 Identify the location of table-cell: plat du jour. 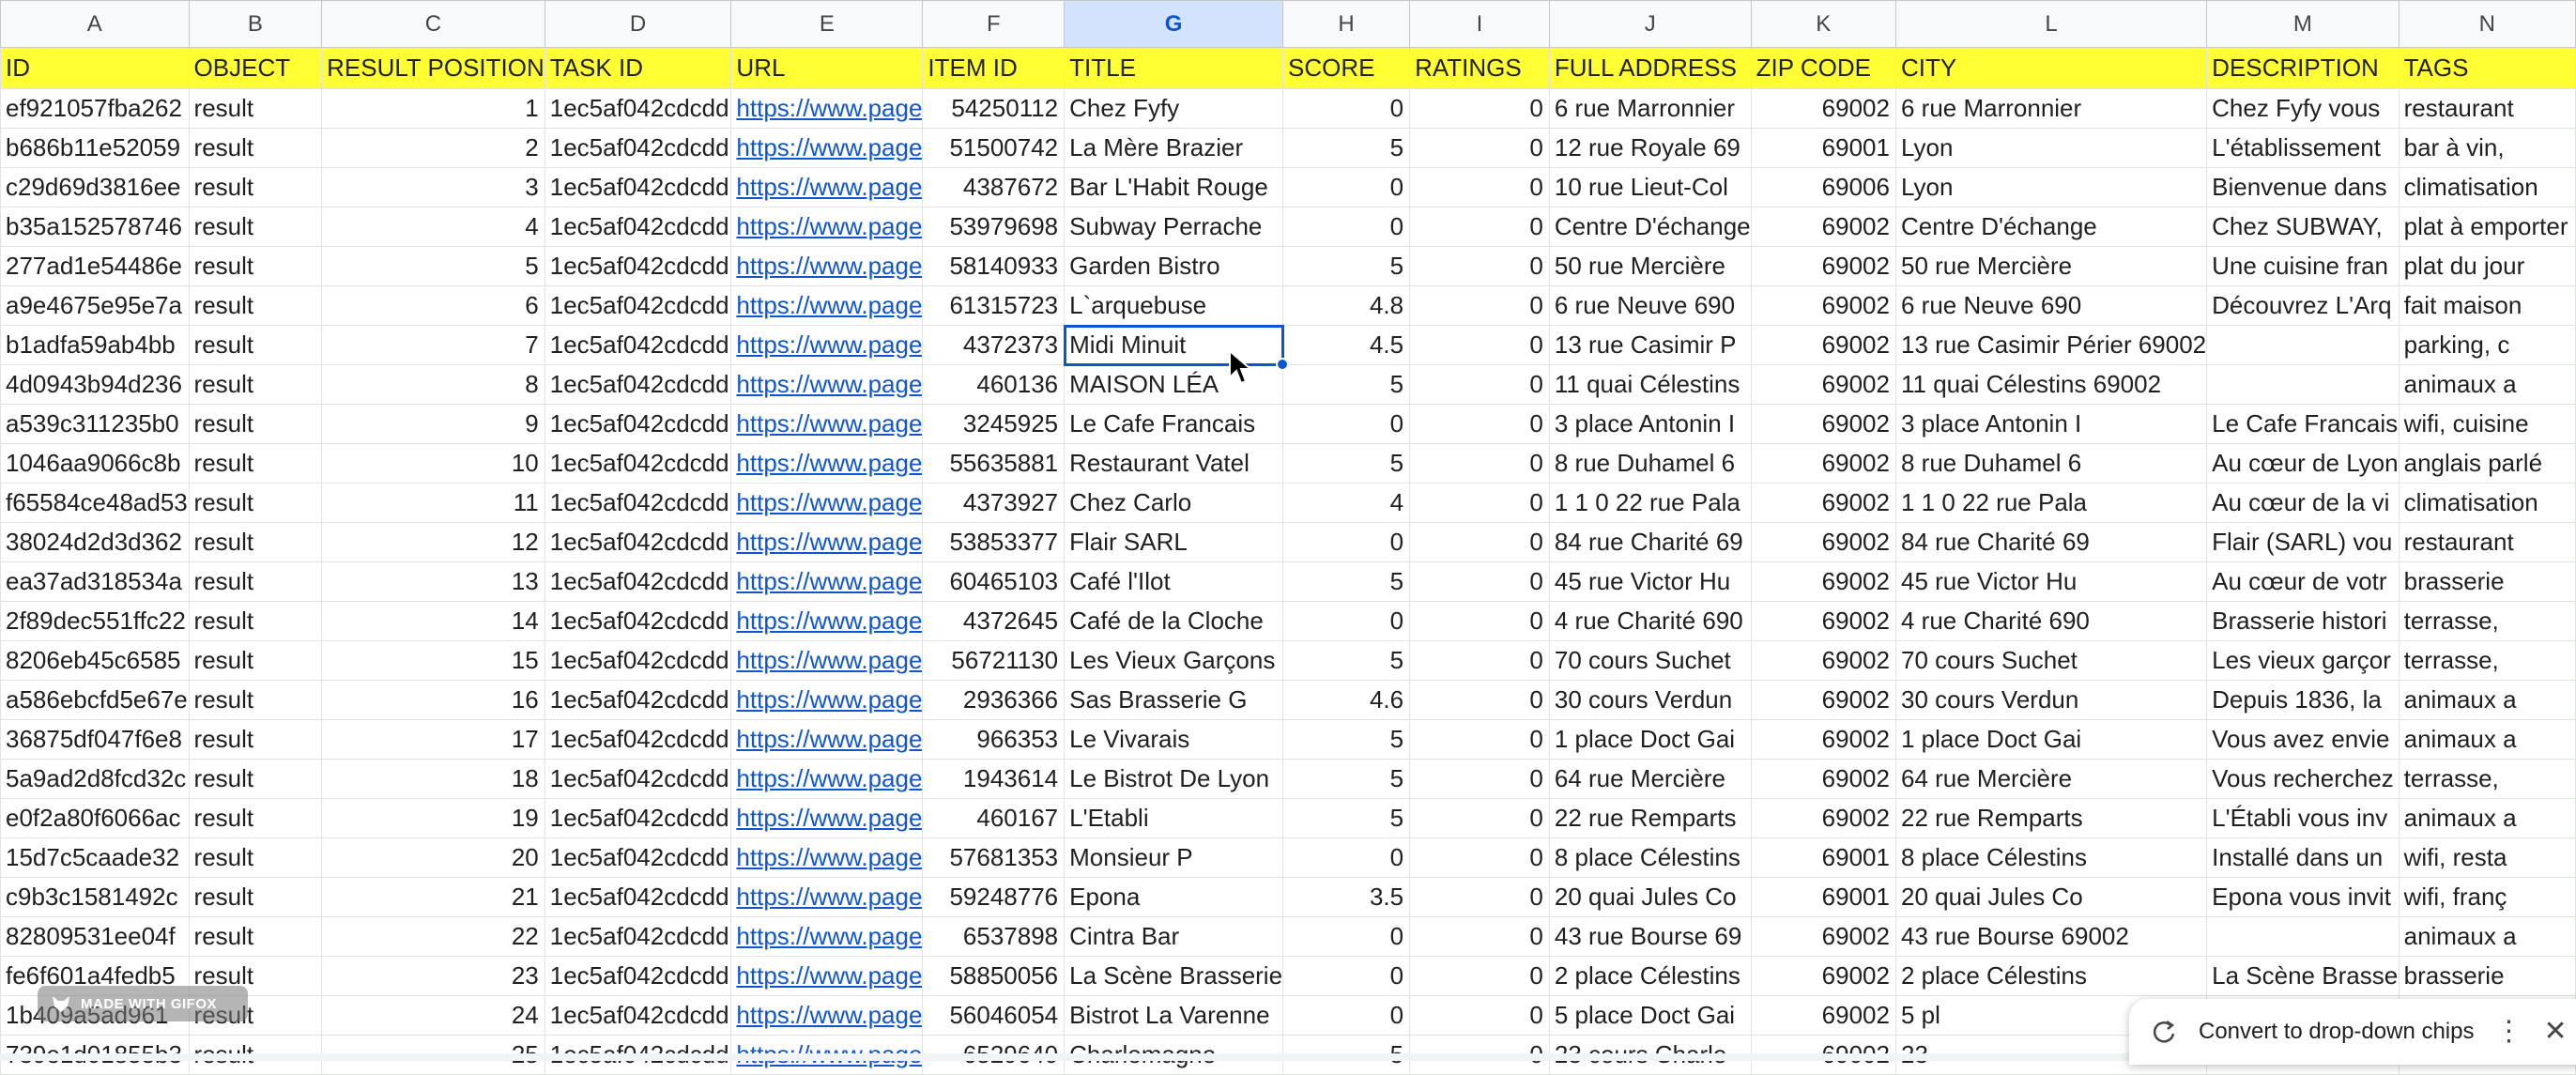
(2487, 266).